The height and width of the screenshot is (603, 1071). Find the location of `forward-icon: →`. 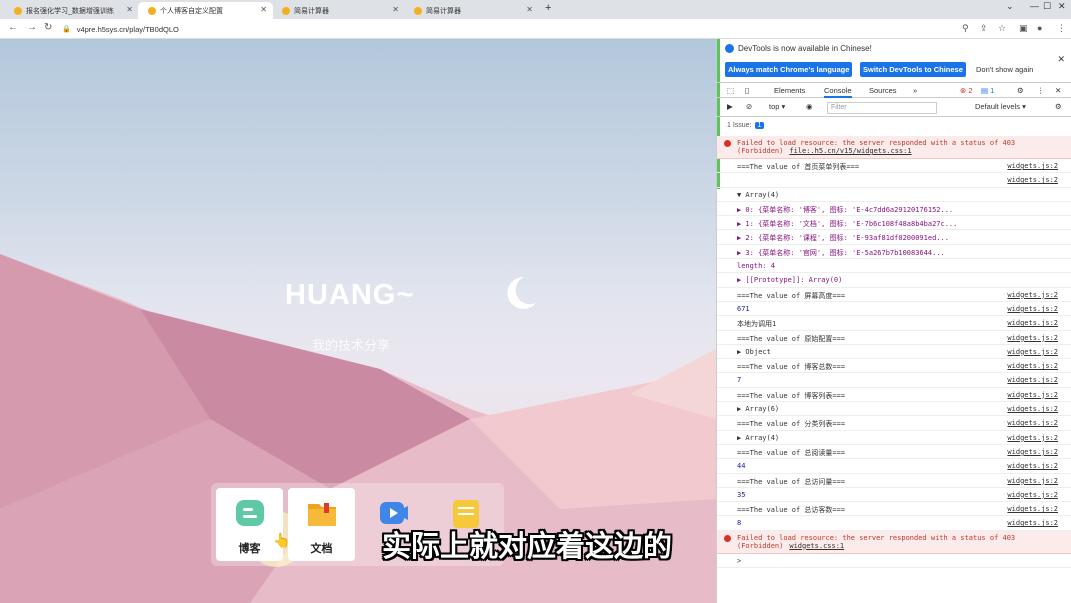

forward-icon: → is located at coordinates (32, 27).